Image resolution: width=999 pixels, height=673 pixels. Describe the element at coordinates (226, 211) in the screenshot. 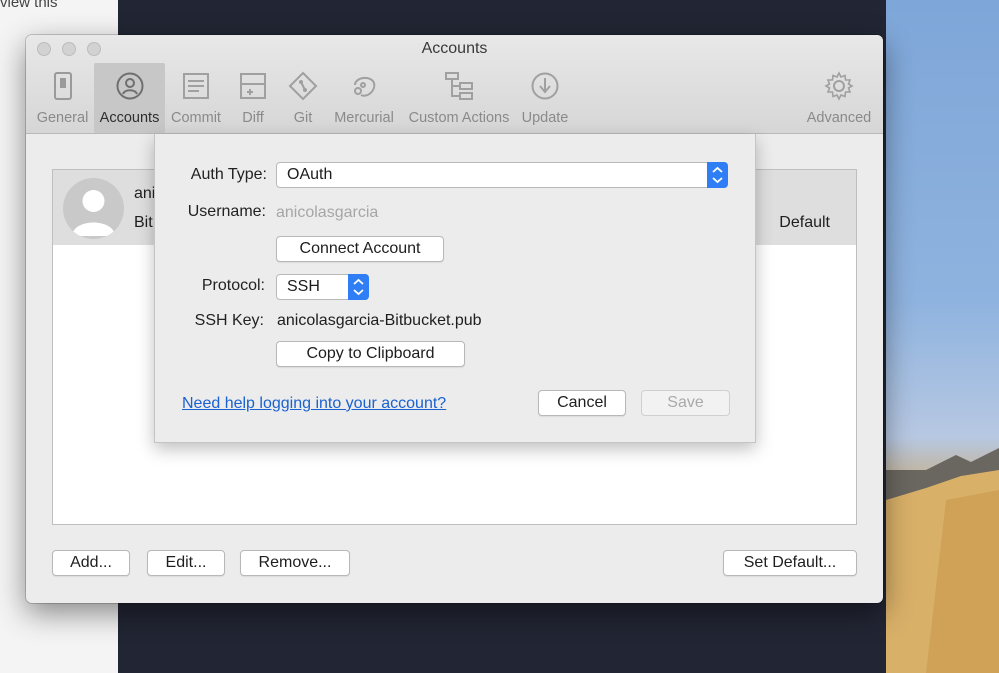

I see `username-label: Username:` at that location.